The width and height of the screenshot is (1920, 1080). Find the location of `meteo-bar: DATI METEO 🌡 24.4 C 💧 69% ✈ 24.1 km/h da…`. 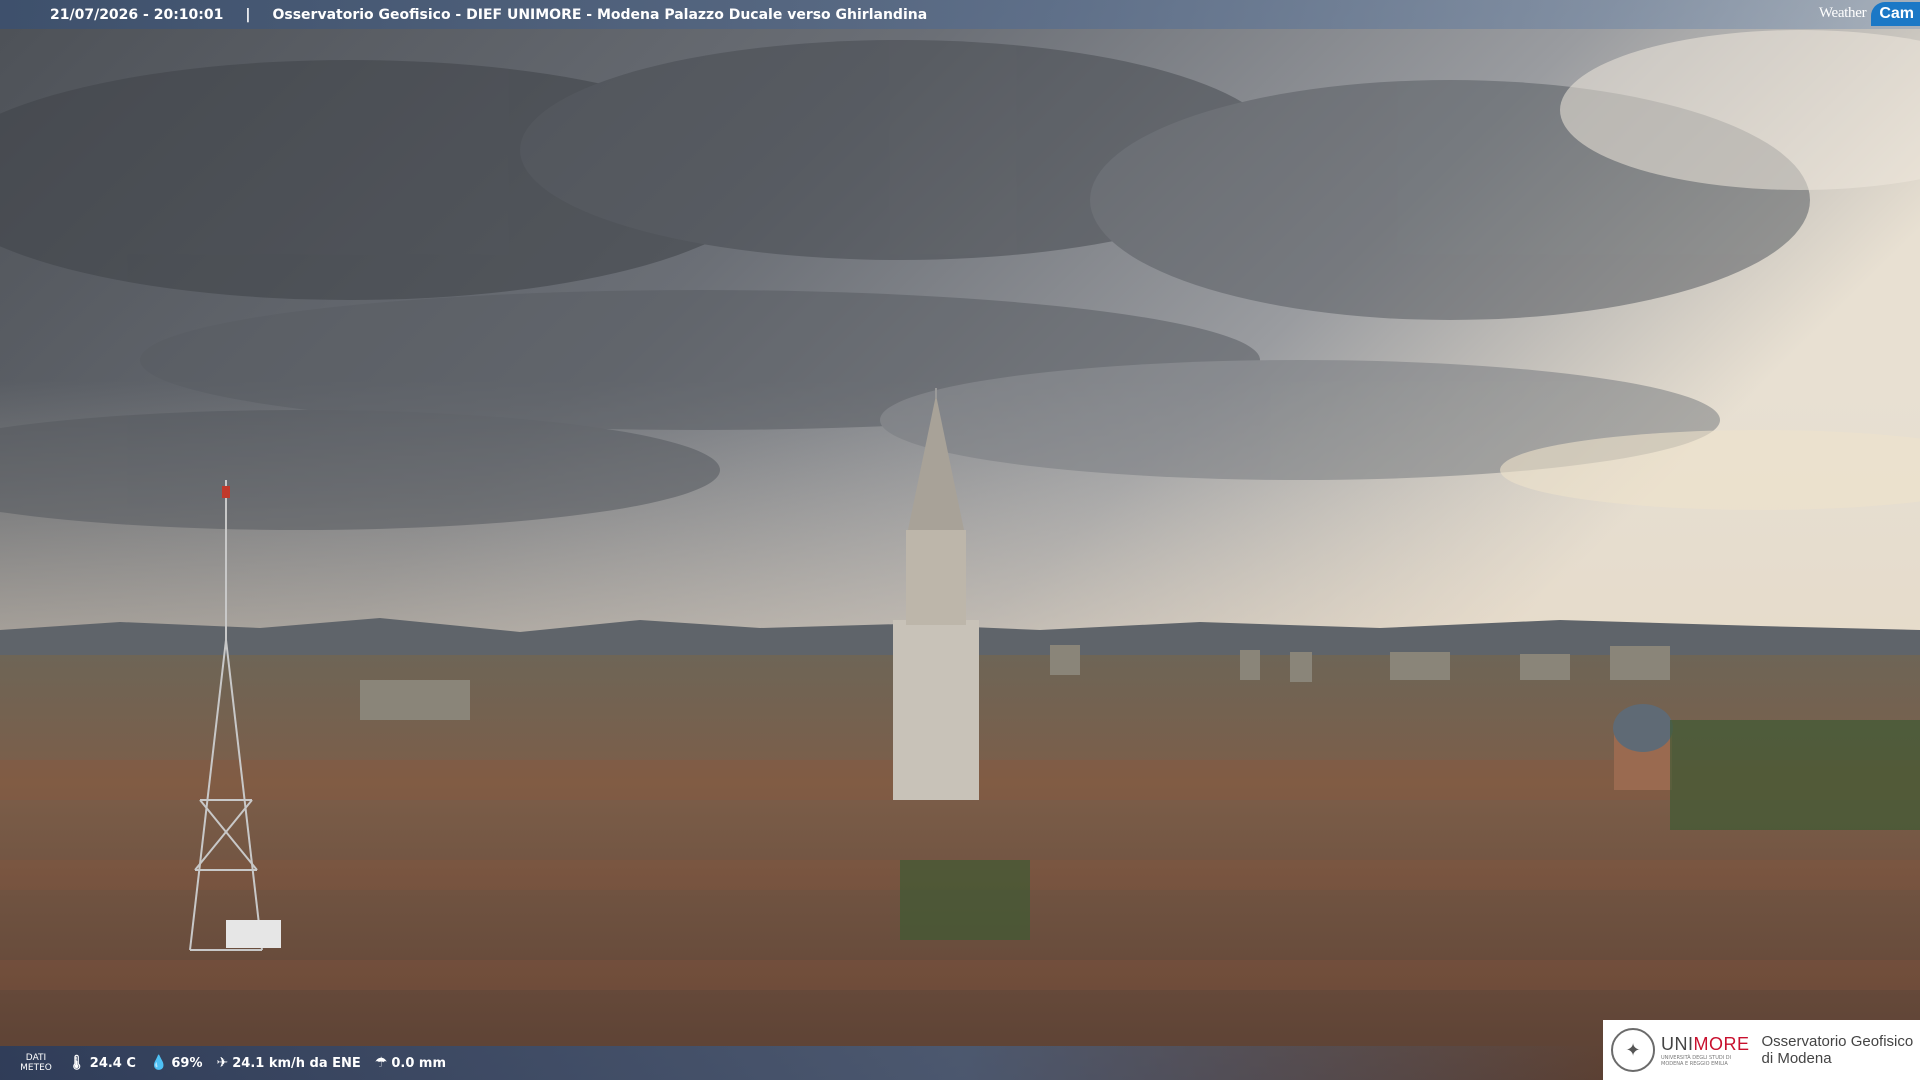

meteo-bar: DATI METEO 🌡 24.4 C 💧 69% ✈ 24.1 km/h da… is located at coordinates (801, 1063).